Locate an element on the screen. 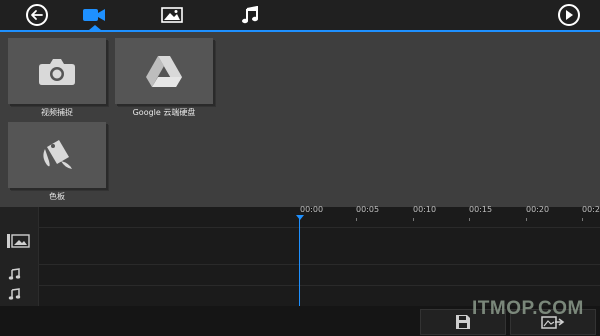 This screenshot has height=336, width=600. tick-label: 00:15 is located at coordinates (481, 209).